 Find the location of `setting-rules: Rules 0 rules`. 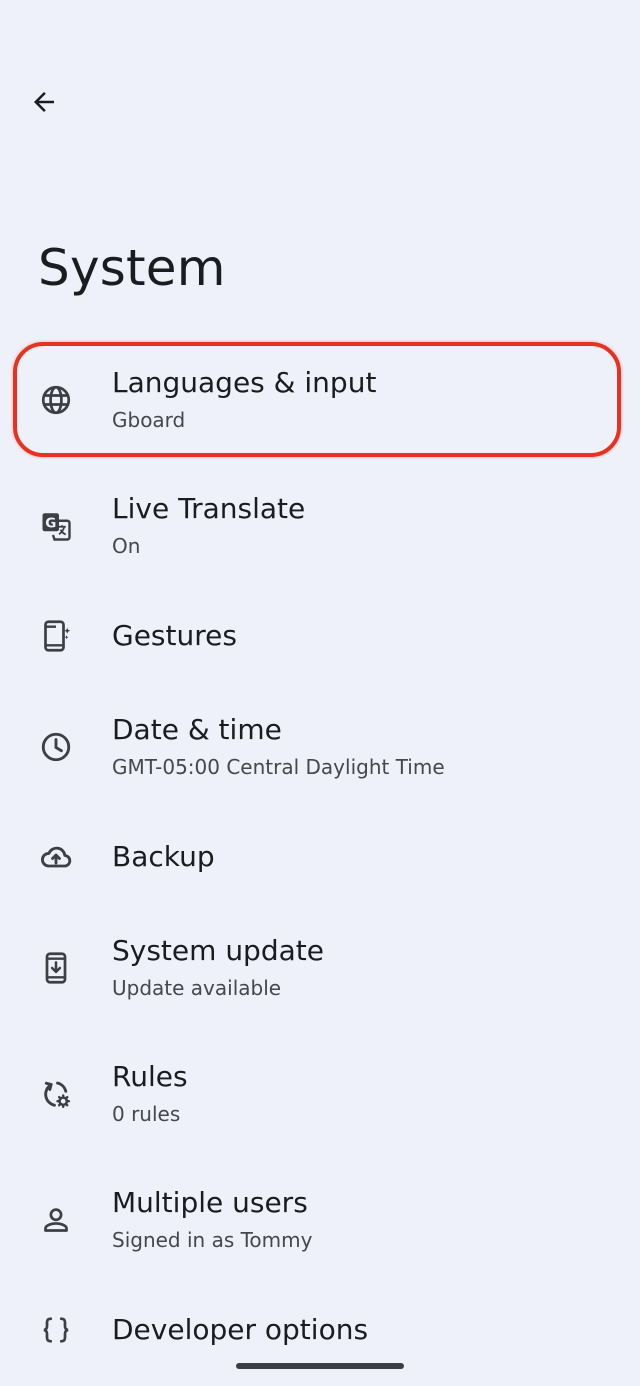

setting-rules: Rules 0 rules is located at coordinates (320, 1094).